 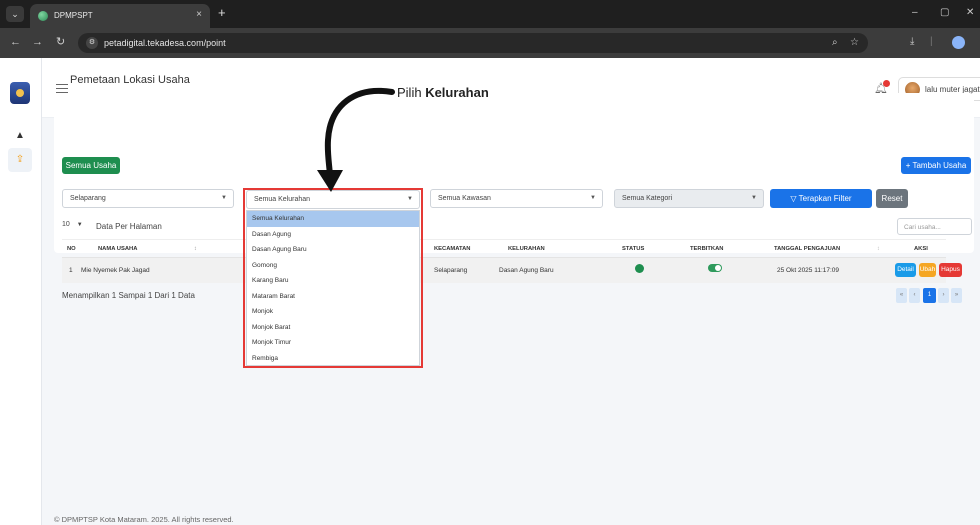 I want to click on annotation-prefix: Pilih, so click(x=411, y=92).